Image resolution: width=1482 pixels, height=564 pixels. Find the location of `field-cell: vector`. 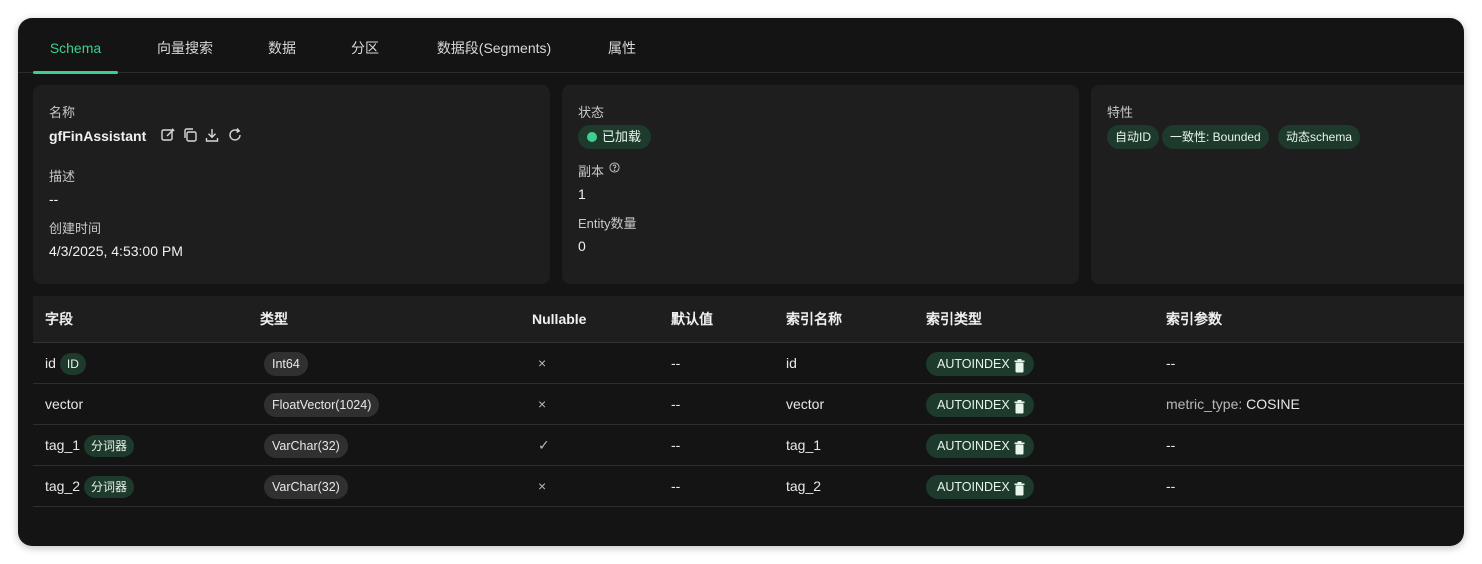

field-cell: vector is located at coordinates (64, 404).